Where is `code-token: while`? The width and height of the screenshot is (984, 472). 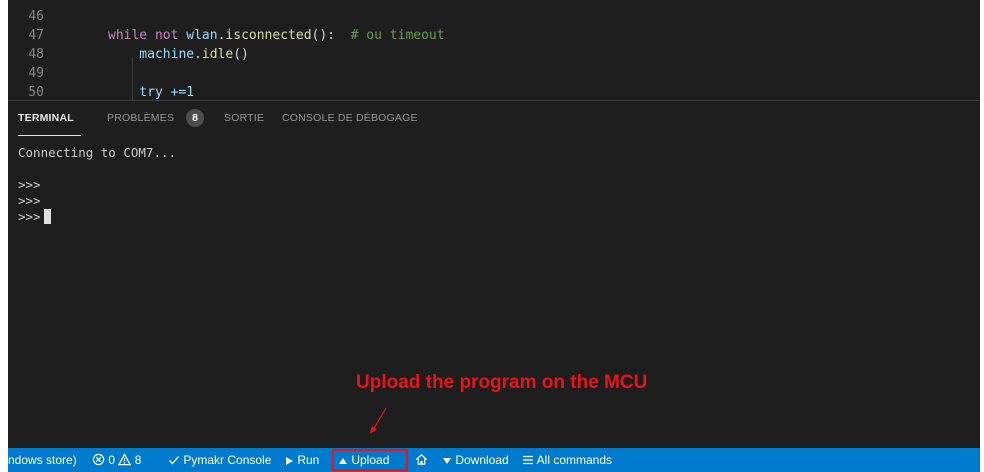
code-token: while is located at coordinates (128, 35).